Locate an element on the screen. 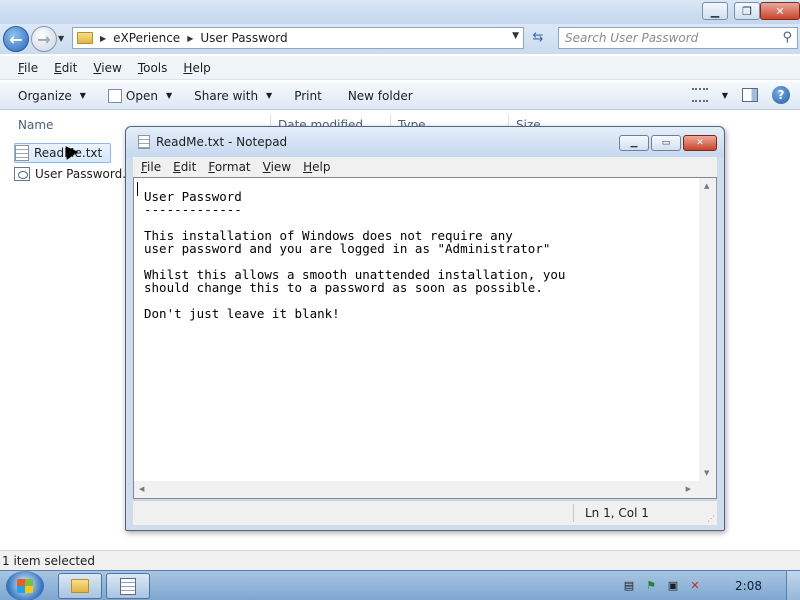  vertical-scrollbar: ▲ ▼ is located at coordinates (707, 329).